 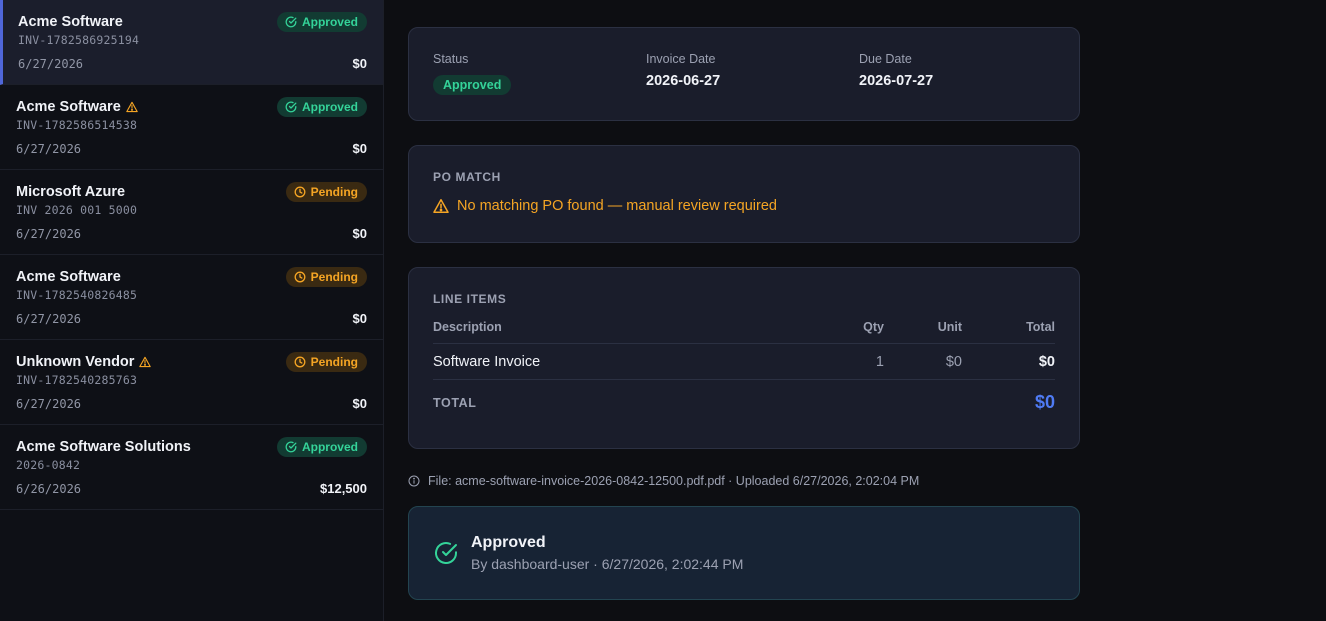 I want to click on vendor-name: Microsoft Azure, so click(x=70, y=192).